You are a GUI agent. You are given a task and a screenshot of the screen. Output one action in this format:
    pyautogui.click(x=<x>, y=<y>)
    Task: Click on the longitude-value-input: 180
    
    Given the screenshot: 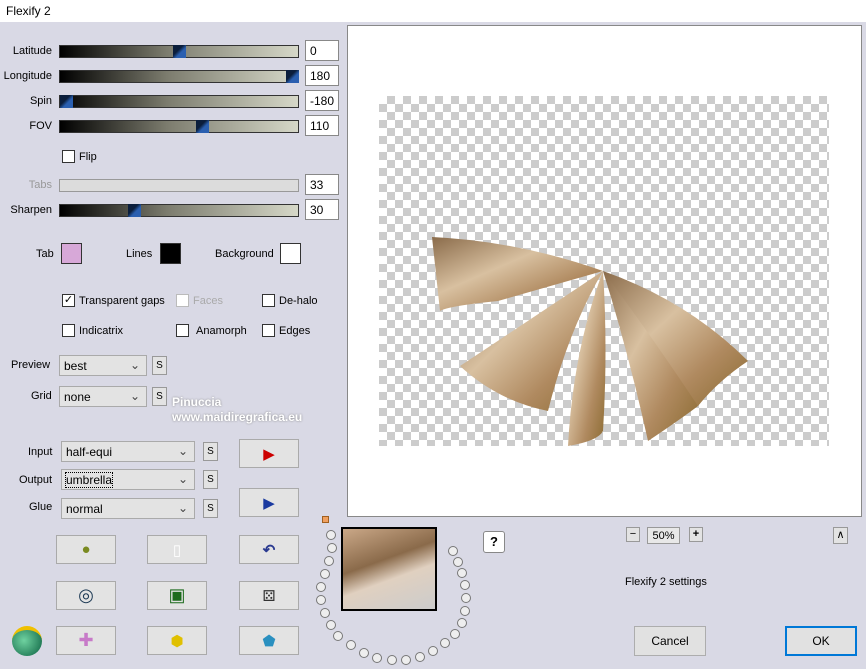 What is the action you would take?
    pyautogui.click(x=322, y=75)
    